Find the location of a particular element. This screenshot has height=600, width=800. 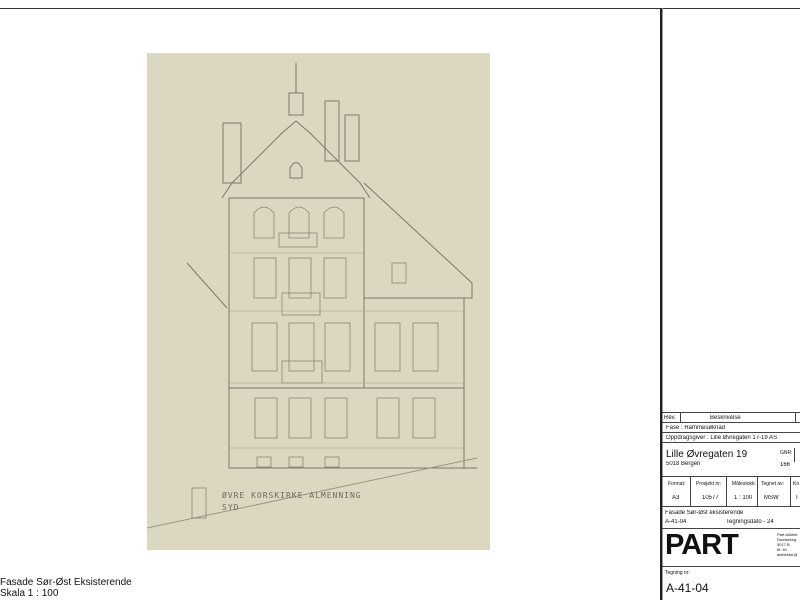

project-address: 5018 Bergen is located at coordinates (683, 464).